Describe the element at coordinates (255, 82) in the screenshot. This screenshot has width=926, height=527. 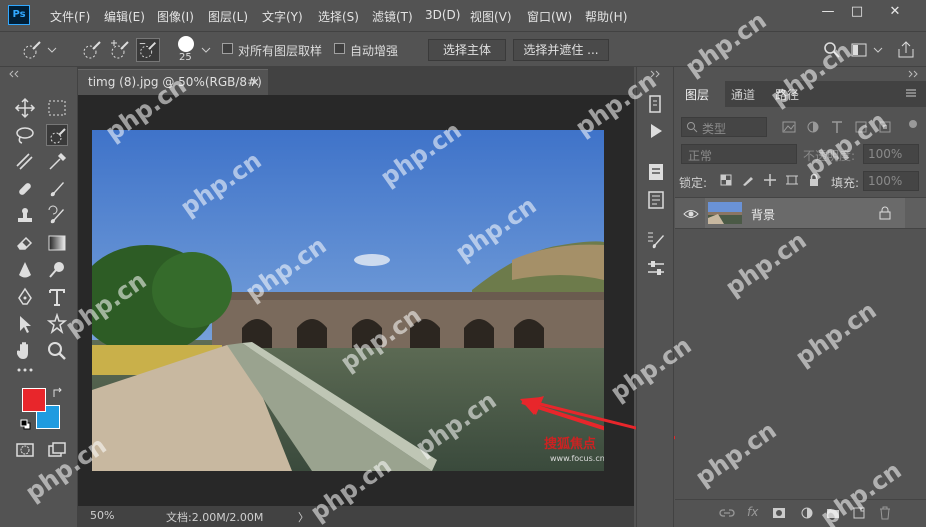
I see `close-tab-icon: ×` at that location.